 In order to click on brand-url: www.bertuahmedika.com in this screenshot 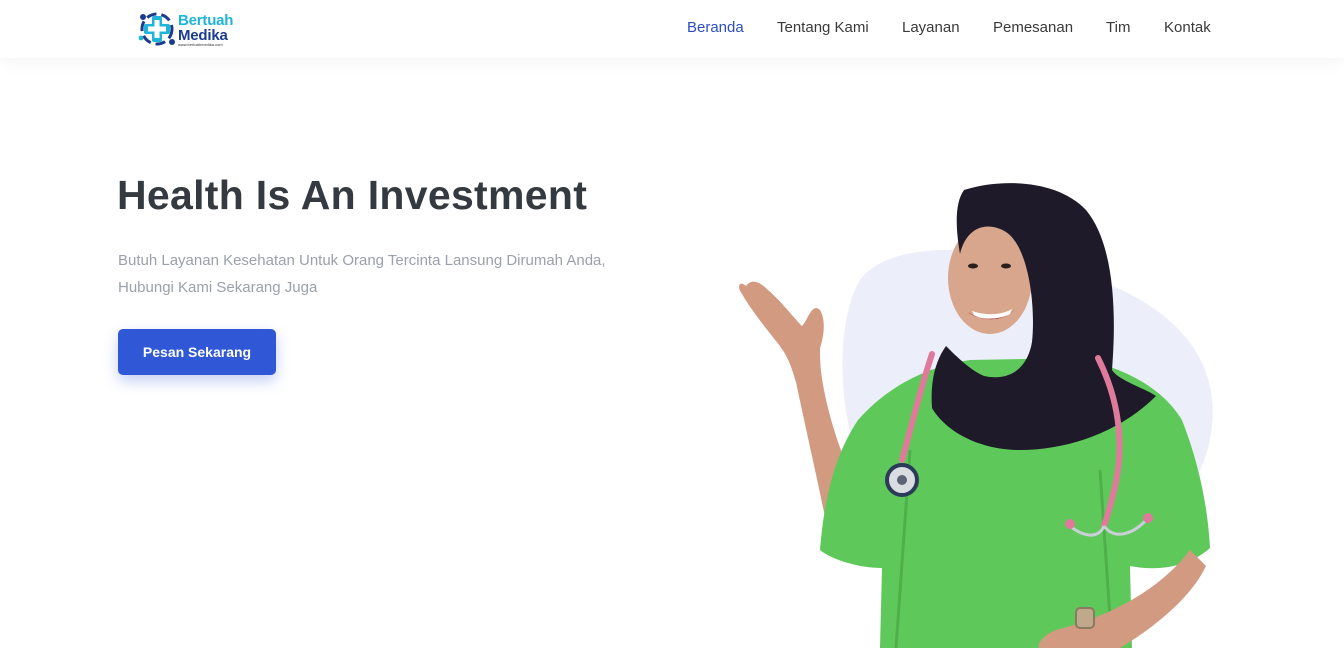, I will do `click(200, 44)`.